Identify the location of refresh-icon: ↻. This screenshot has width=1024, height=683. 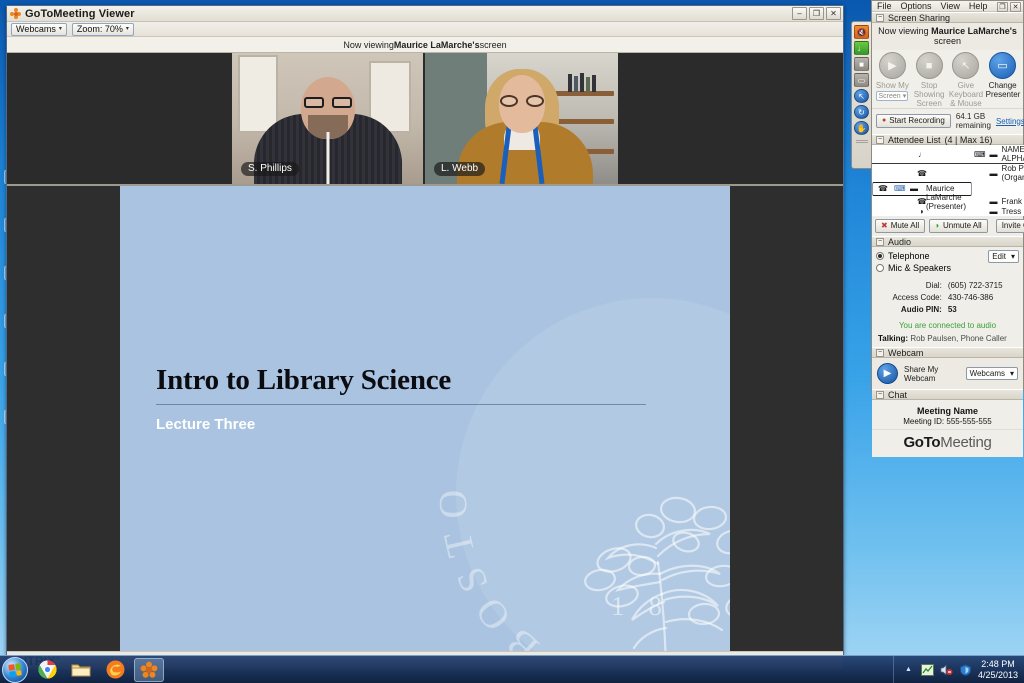
(861, 112).